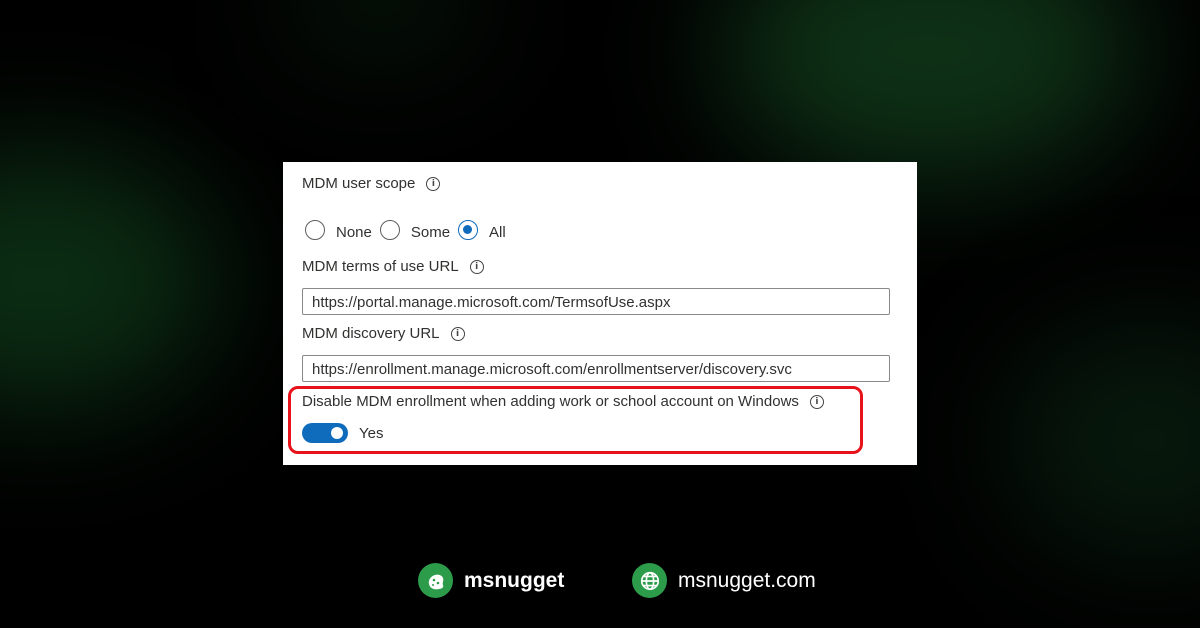 The width and height of the screenshot is (1200, 628). I want to click on radio-label-all: All, so click(497, 232).